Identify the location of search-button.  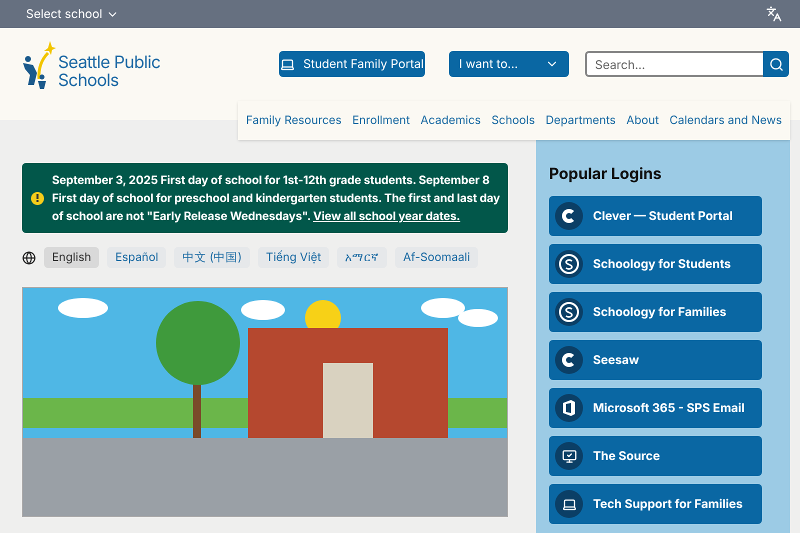
(776, 64).